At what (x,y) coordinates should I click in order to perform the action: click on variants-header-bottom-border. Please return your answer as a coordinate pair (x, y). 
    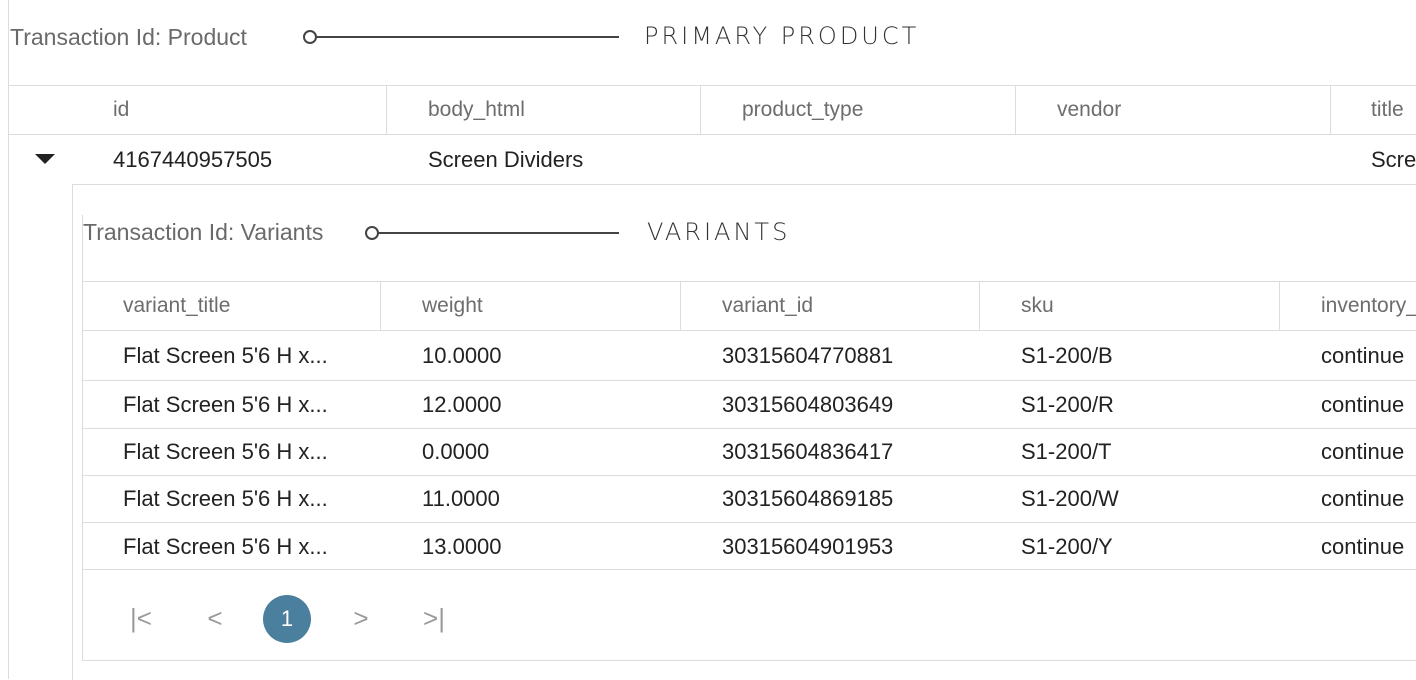
    Looking at the image, I should click on (749, 330).